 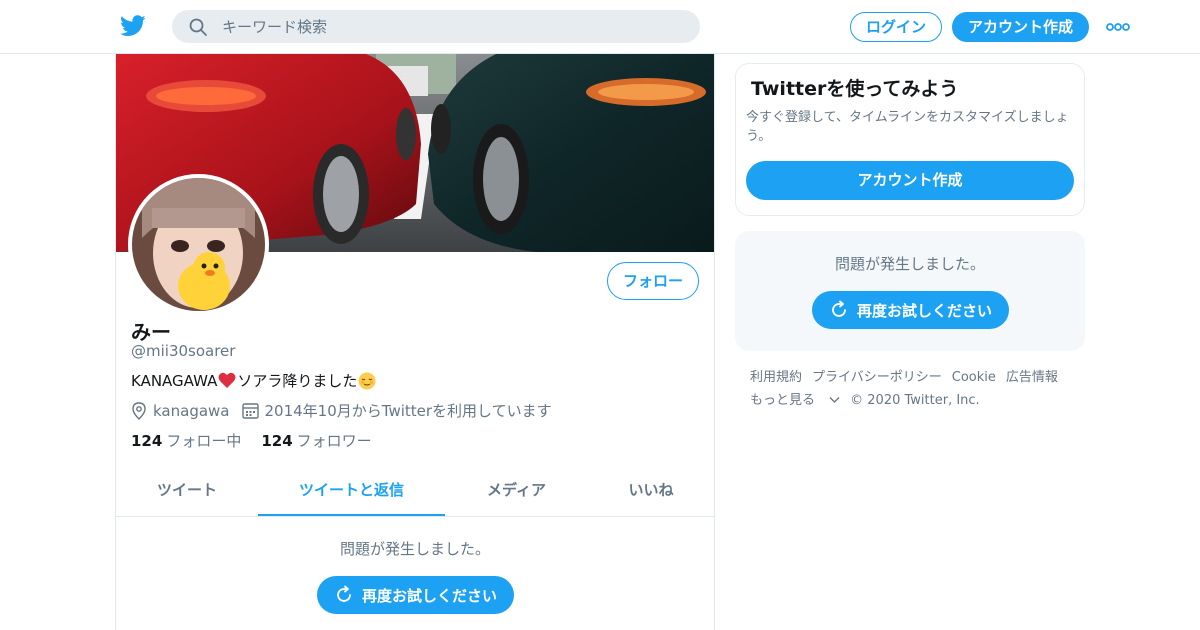 I want to click on more-label: もっと見る, so click(x=783, y=400).